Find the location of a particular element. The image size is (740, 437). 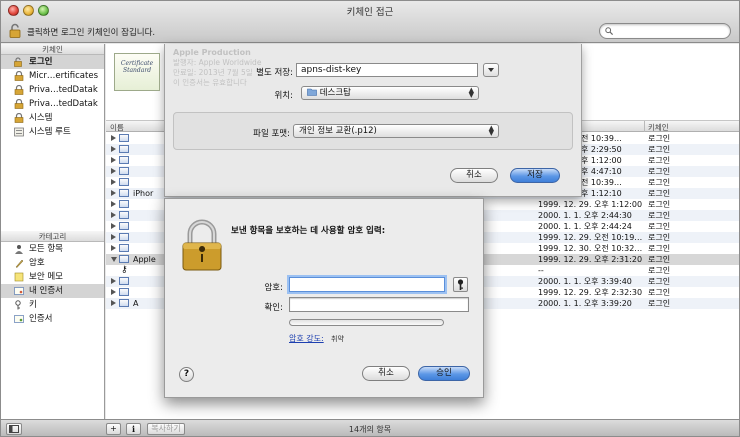

sheet-cancel-button: 취소 is located at coordinates (474, 175).